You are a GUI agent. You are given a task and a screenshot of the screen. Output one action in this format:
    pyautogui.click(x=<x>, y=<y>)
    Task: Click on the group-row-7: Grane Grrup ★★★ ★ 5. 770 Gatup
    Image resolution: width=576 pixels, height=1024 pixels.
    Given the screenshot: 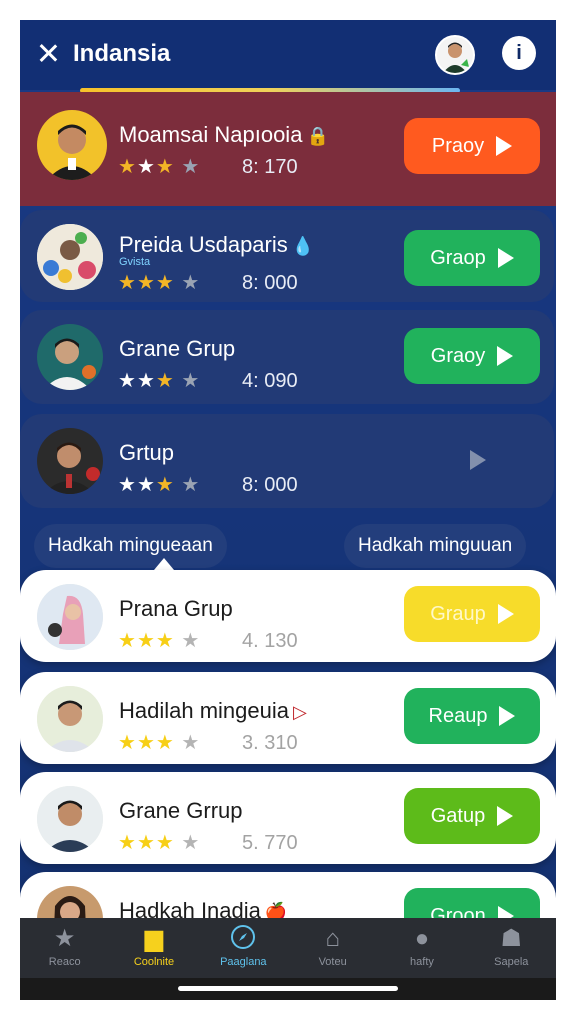 What is the action you would take?
    pyautogui.click(x=288, y=818)
    